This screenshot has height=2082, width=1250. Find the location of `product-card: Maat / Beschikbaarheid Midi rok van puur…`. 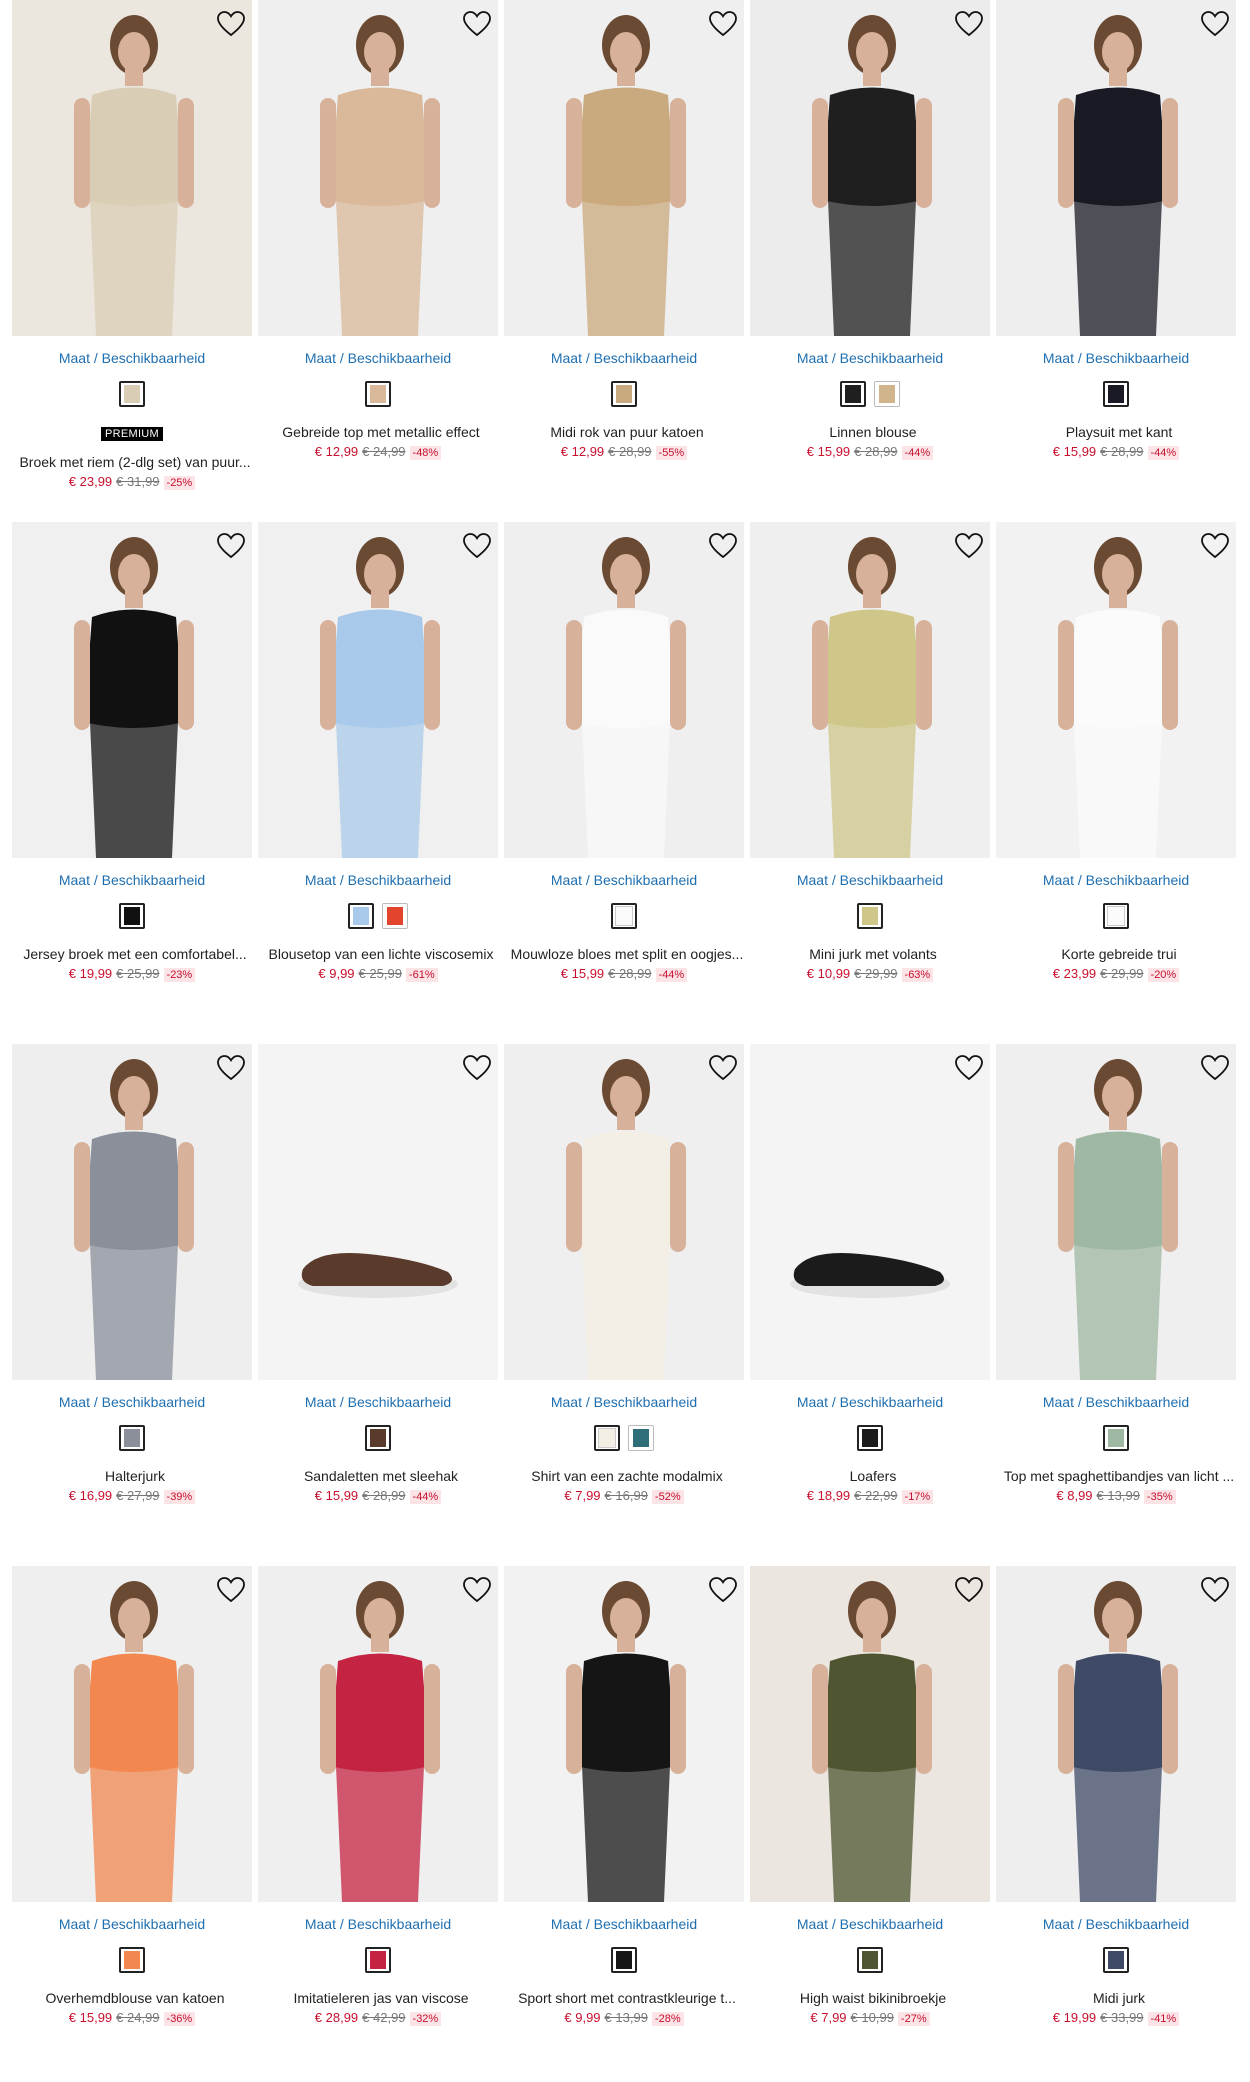

product-card: Maat / Beschikbaarheid Midi rok van puur… is located at coordinates (627, 250).